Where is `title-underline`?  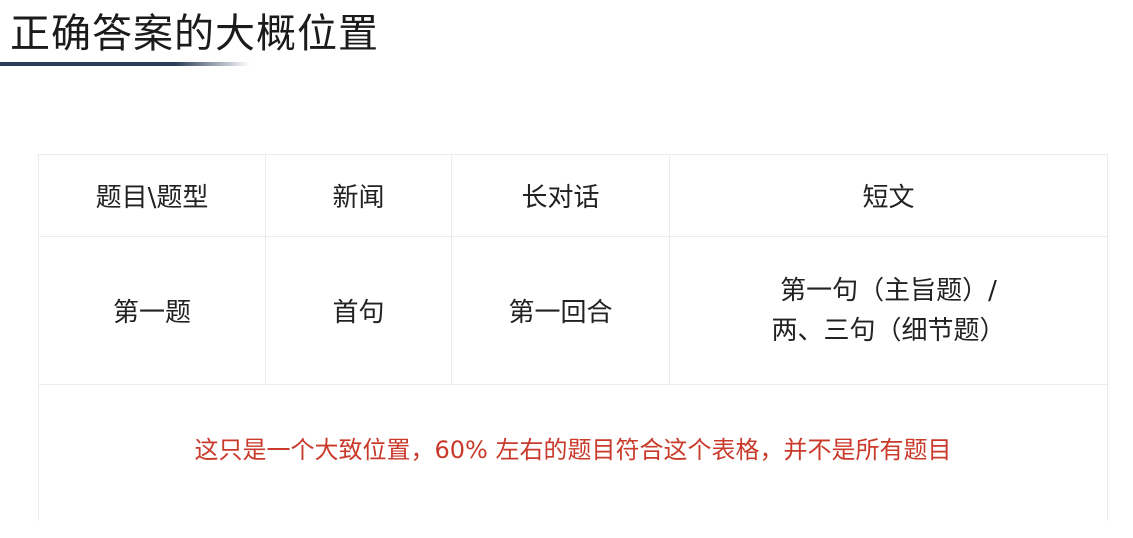
title-underline is located at coordinates (125, 64).